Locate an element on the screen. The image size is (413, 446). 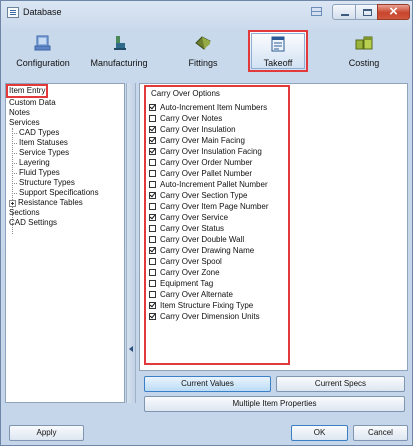
option-label: Carry Over Pallet Number is located at coordinates (206, 173).